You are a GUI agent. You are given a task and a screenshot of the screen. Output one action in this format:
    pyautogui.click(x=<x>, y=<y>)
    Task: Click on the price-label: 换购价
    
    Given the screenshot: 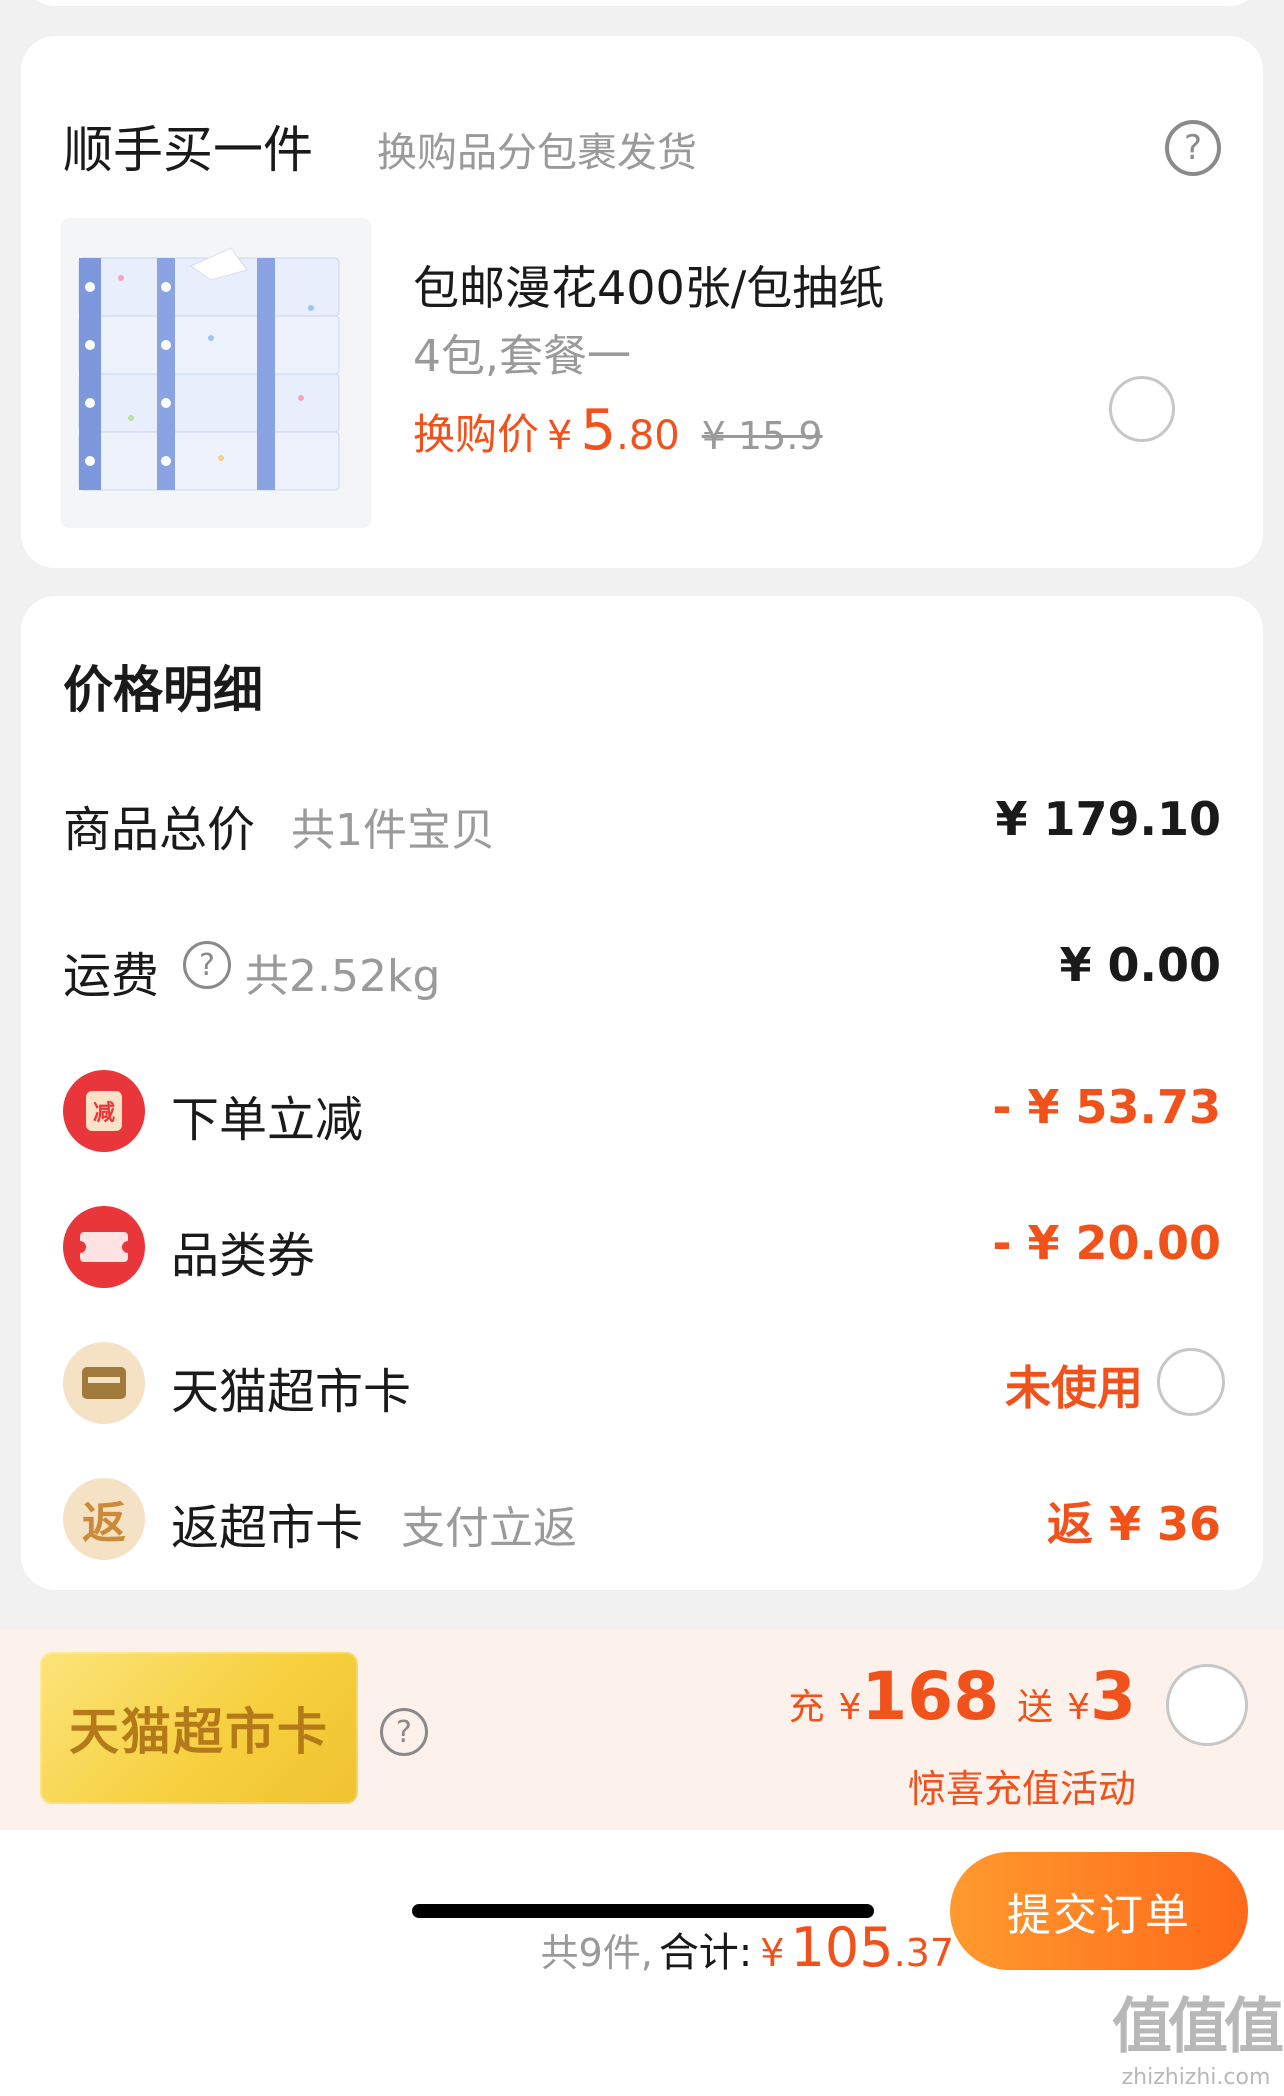 What is the action you would take?
    pyautogui.click(x=476, y=434)
    